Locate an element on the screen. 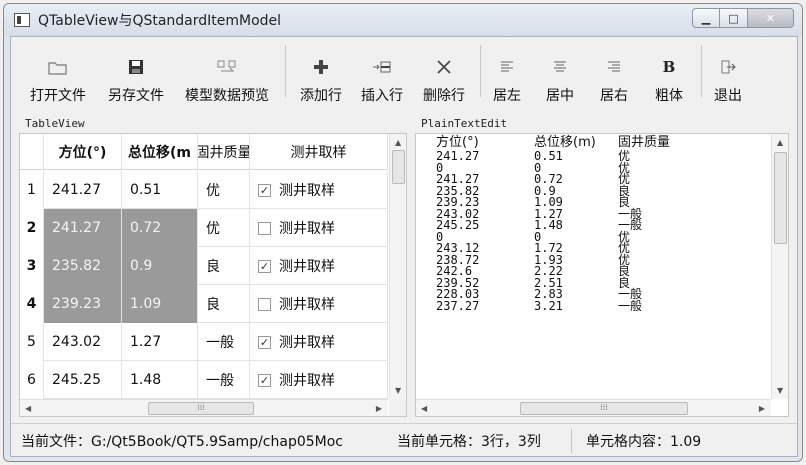 The image size is (806, 465). table-row: 5 243.02 1.27 一般 ✓ 测井取样 is located at coordinates (204, 342).